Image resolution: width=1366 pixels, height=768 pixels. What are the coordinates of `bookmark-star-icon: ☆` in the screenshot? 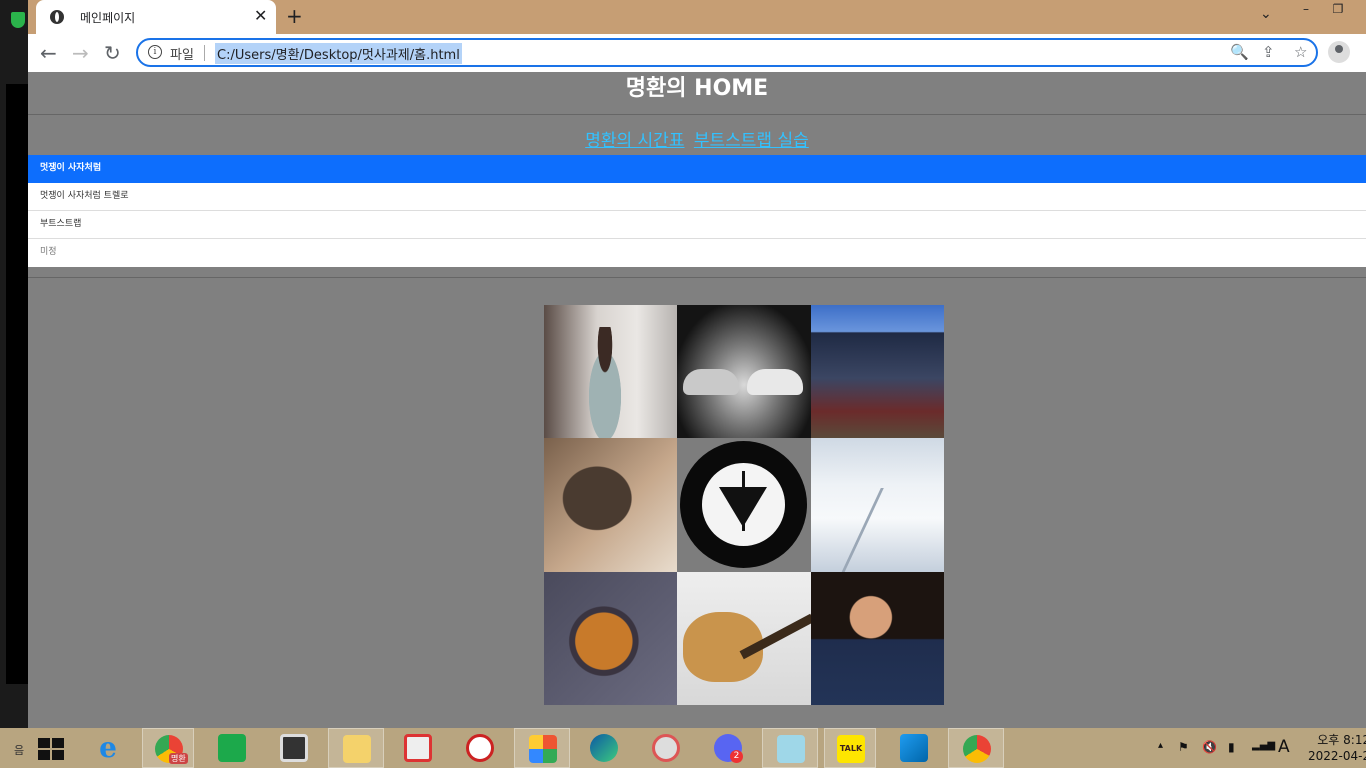 It's located at (1300, 52).